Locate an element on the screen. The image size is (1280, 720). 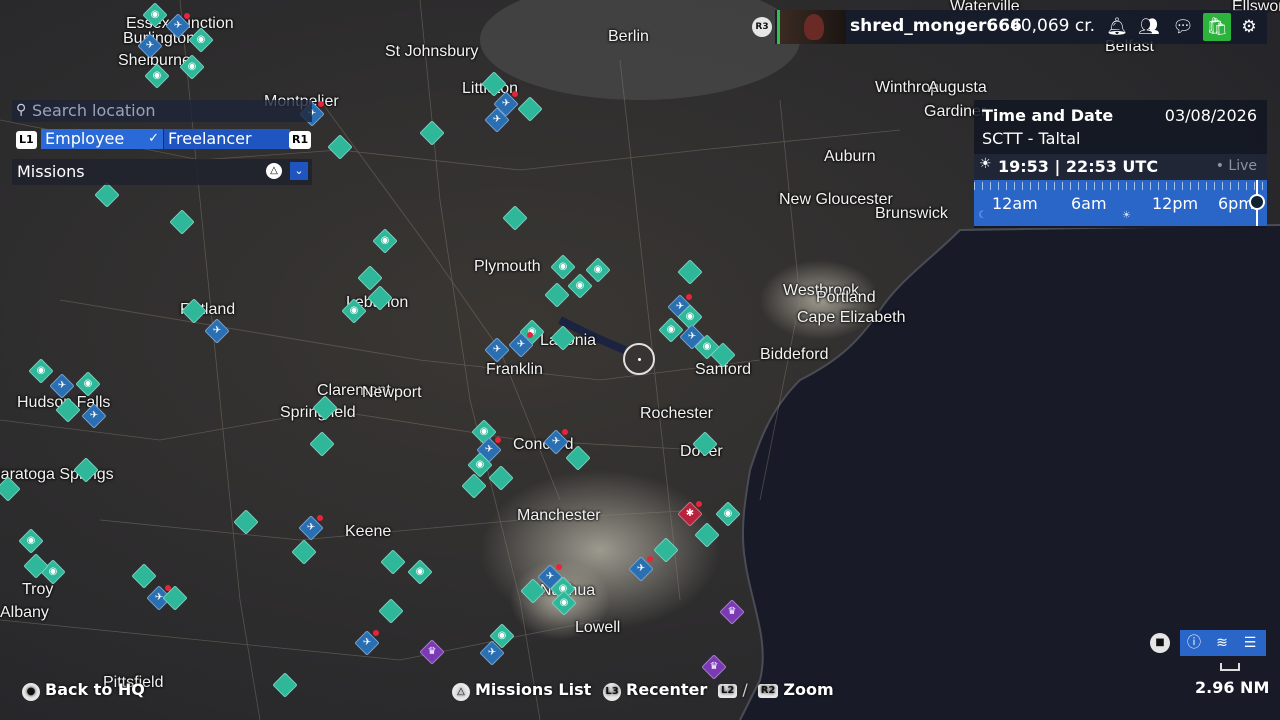
missions-list-button: △ Missions List is located at coordinates (521, 690).